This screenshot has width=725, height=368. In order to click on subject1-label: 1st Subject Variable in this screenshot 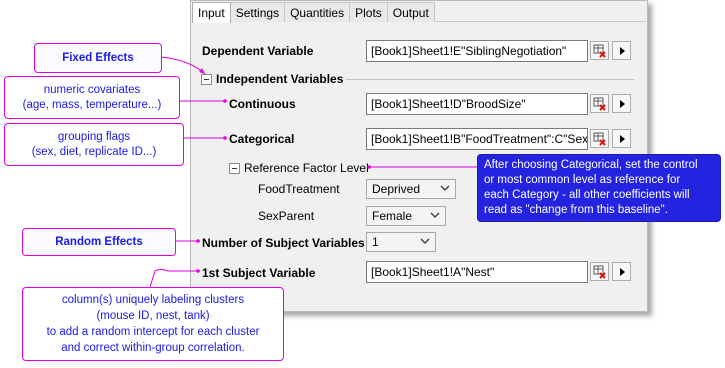, I will do `click(259, 273)`.